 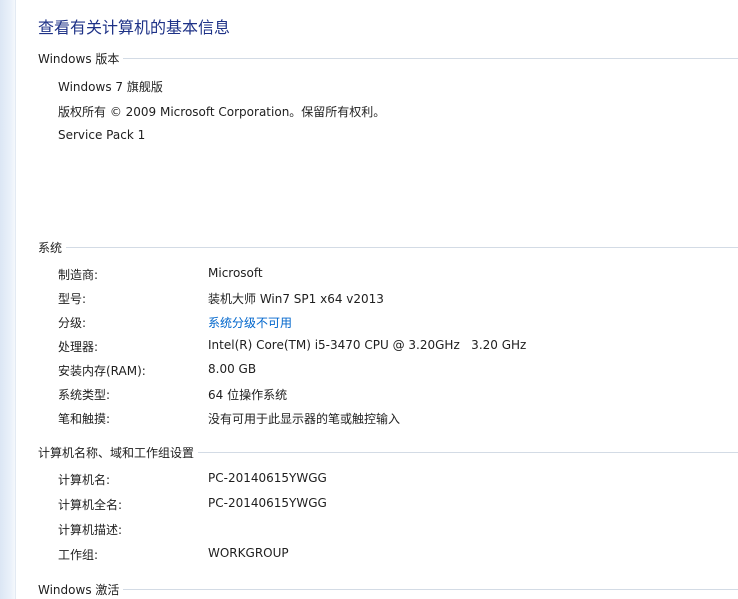 What do you see at coordinates (90, 505) in the screenshot?
I see `row-label: 计算机全名:` at bounding box center [90, 505].